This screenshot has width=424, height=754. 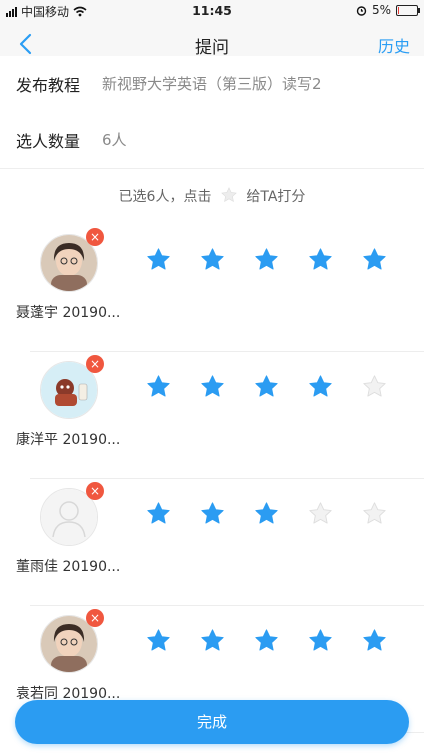 I want to click on course-value: 新视野大学英语（第三版）读写2, so click(x=212, y=84).